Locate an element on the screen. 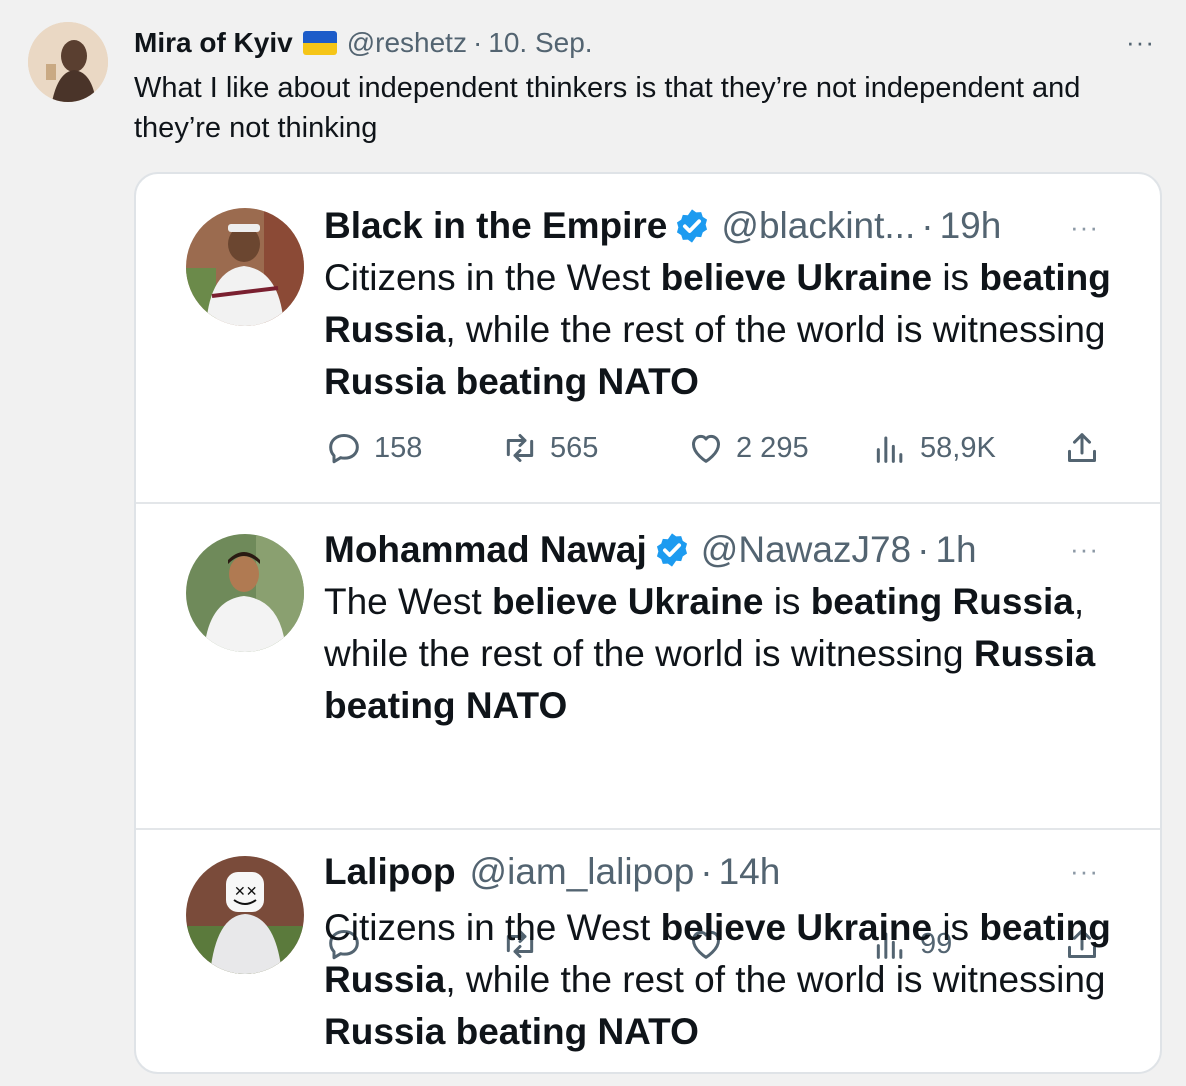 Image resolution: width=1186 pixels, height=1086 pixels. outer-date: 10. Sep. is located at coordinates (540, 43).